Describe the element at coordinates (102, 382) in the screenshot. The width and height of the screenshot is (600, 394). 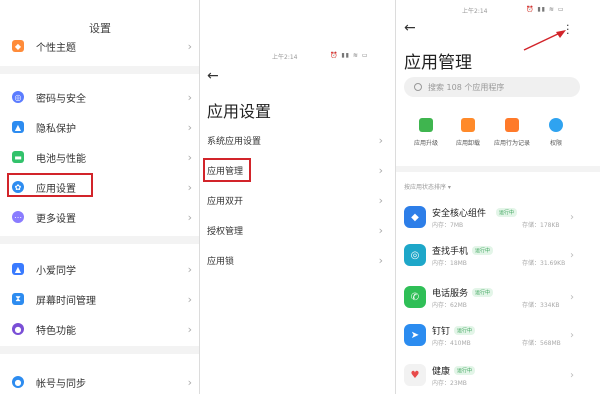
I see `settings-item-account: ● 帐号与同步 ›` at that location.